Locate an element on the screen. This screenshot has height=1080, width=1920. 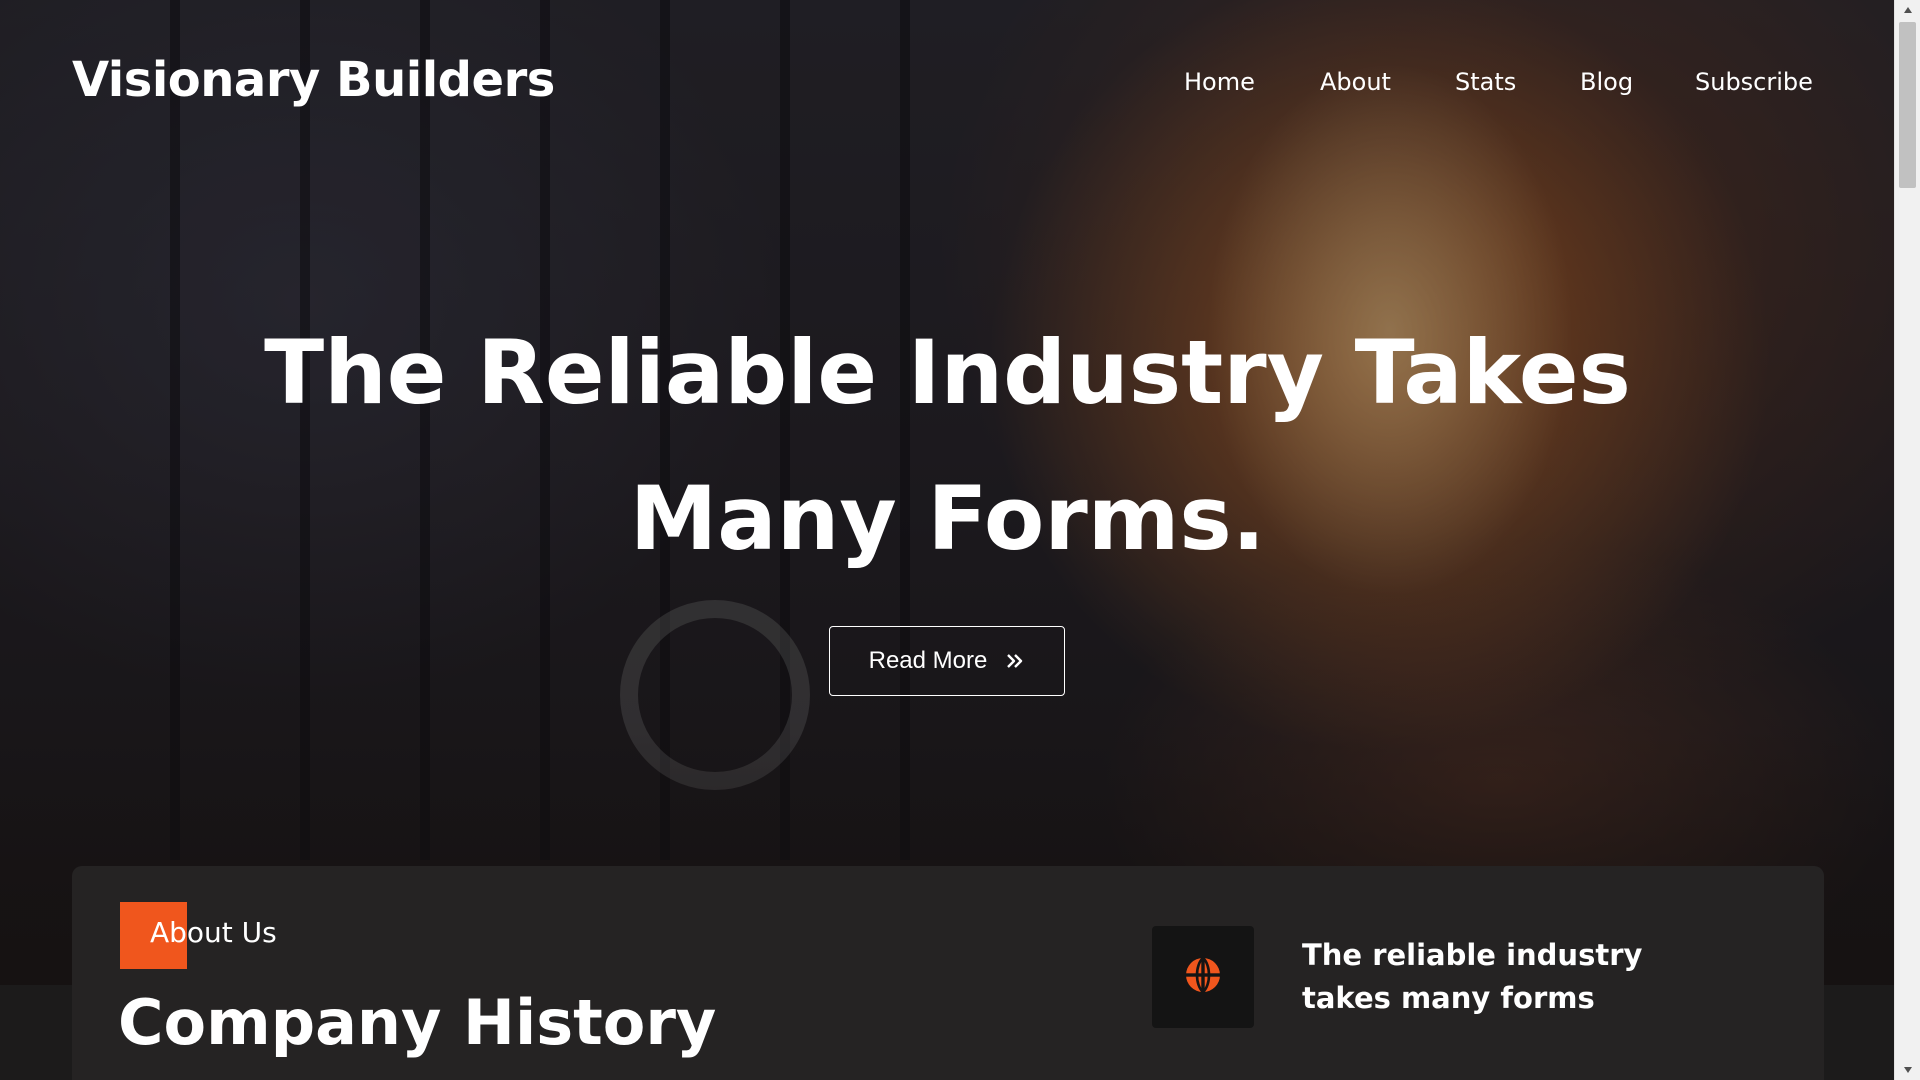
nav-about: About is located at coordinates (1355, 82).